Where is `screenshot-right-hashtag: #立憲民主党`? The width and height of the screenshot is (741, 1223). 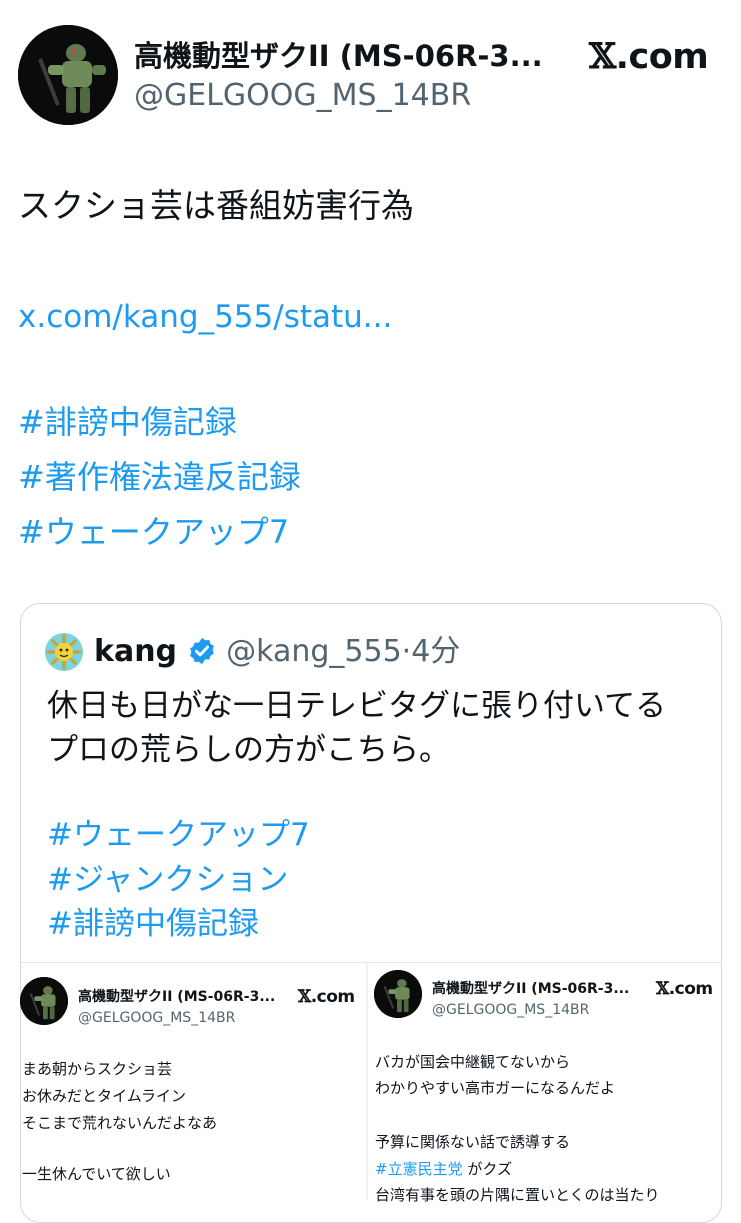 screenshot-right-hashtag: #立憲民主党 is located at coordinates (419, 1169).